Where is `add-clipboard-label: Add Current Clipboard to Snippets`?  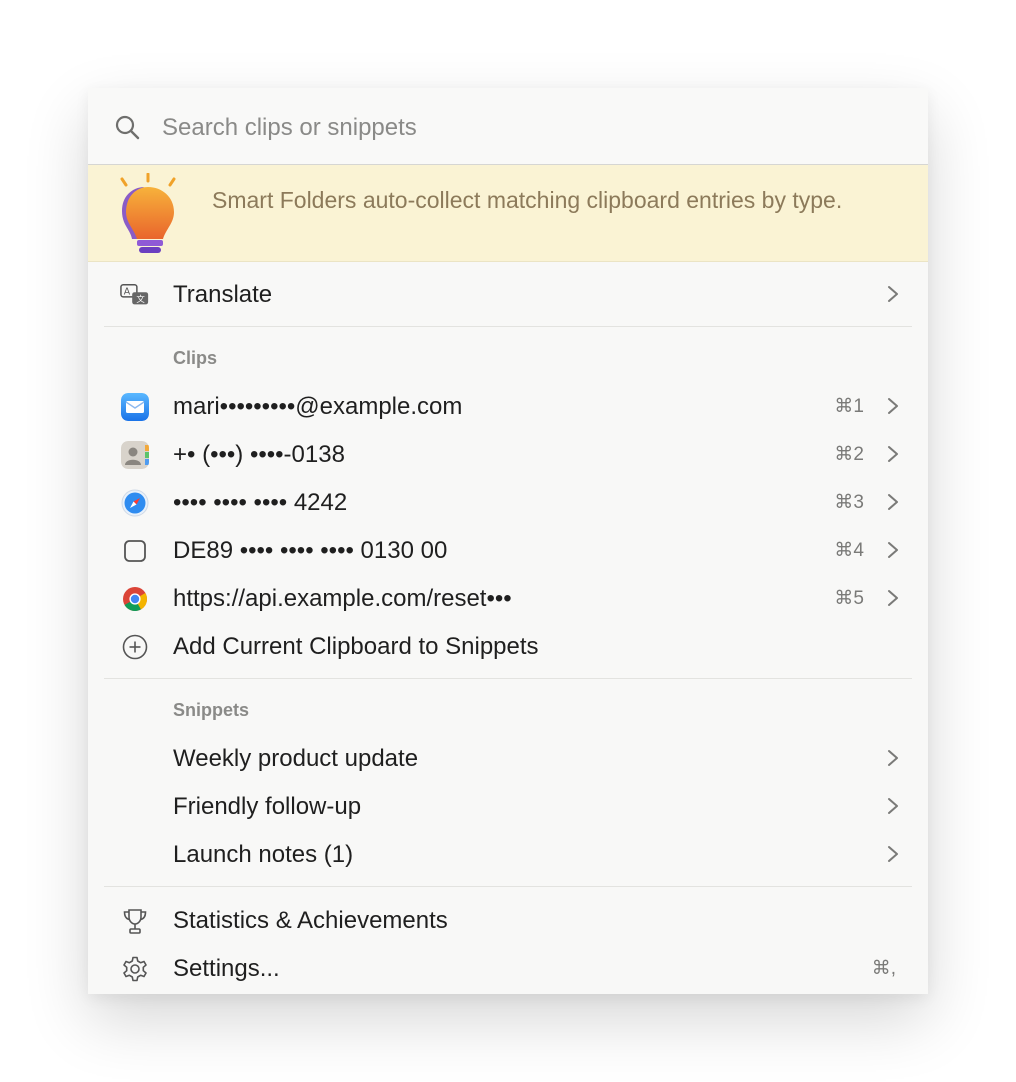
add-clipboard-label: Add Current Clipboard to Snippets is located at coordinates (356, 646).